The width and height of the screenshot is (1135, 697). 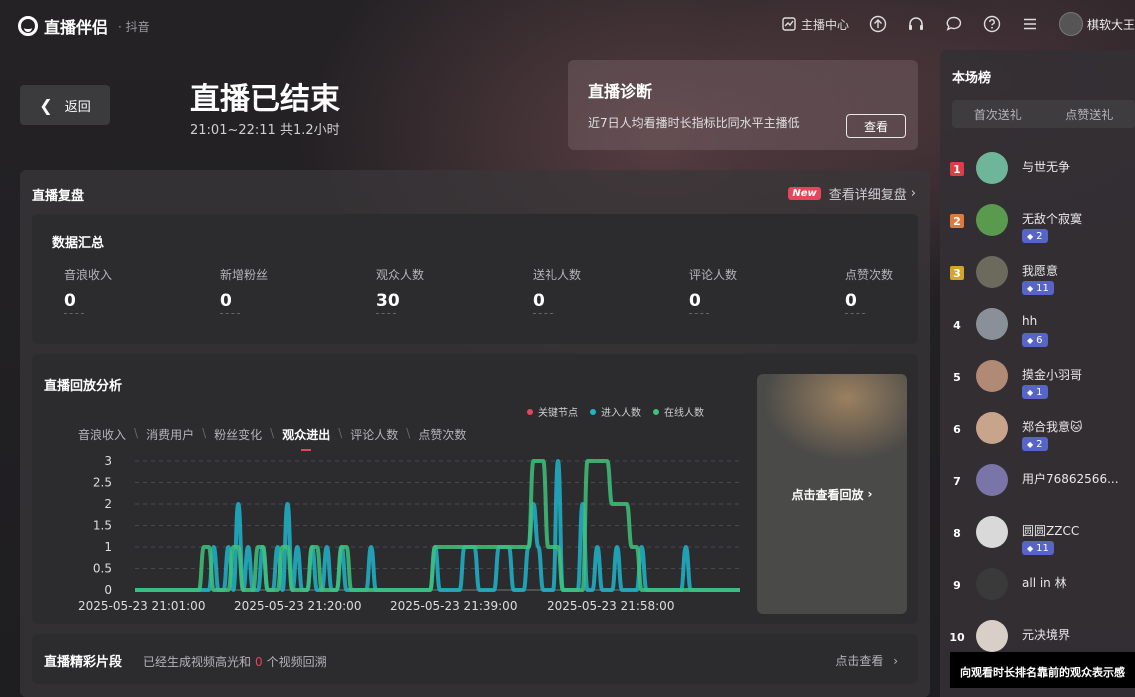 I want to click on analysis-title: 直播回放分析, so click(x=83, y=386).